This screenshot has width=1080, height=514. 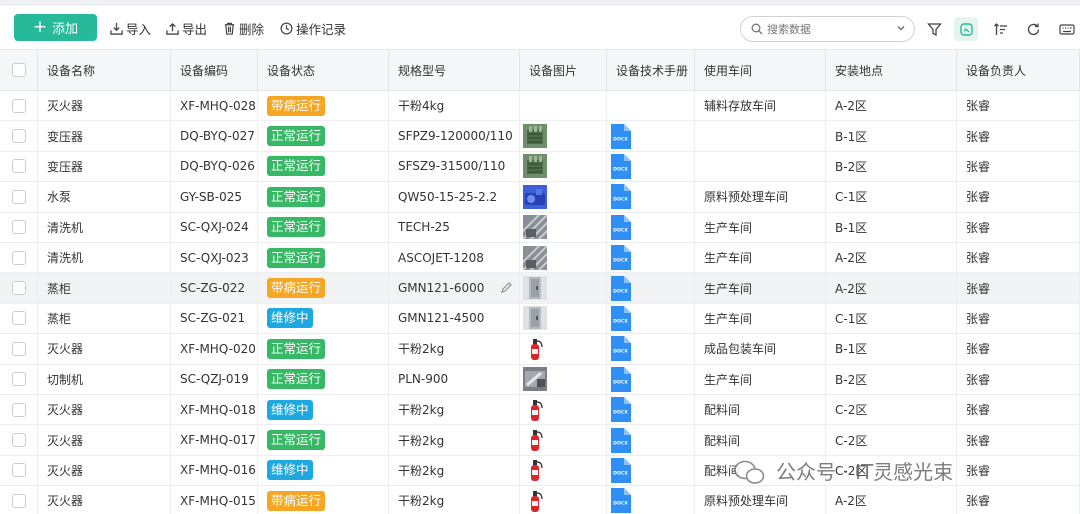 I want to click on equipment-photo-steamer, so click(x=535, y=318).